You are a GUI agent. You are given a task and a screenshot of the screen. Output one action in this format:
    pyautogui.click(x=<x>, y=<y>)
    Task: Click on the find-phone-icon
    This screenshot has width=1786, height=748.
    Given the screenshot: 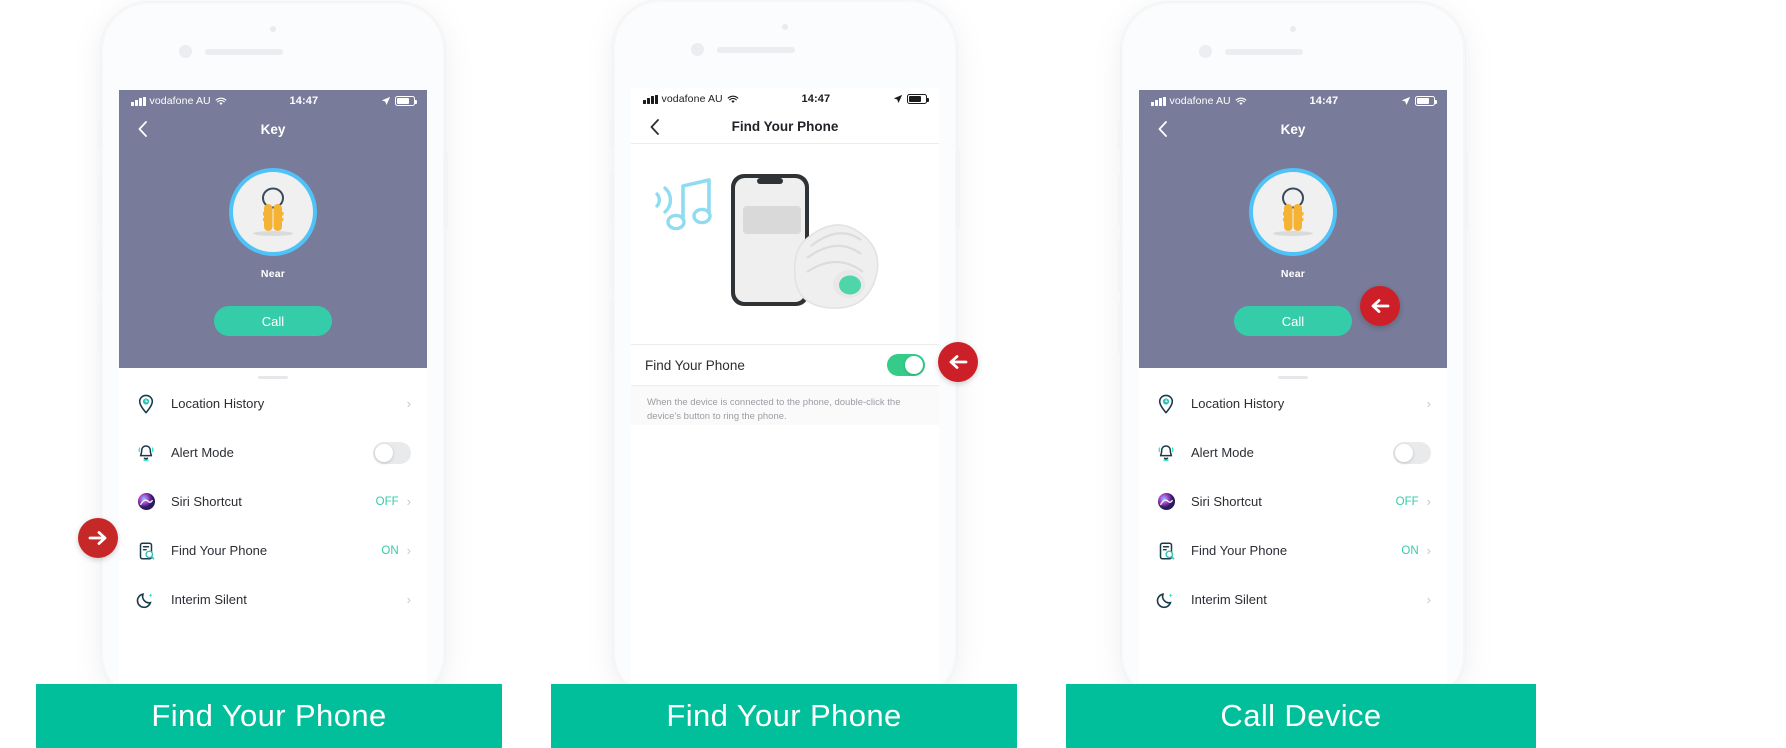 What is the action you would take?
    pyautogui.click(x=146, y=551)
    